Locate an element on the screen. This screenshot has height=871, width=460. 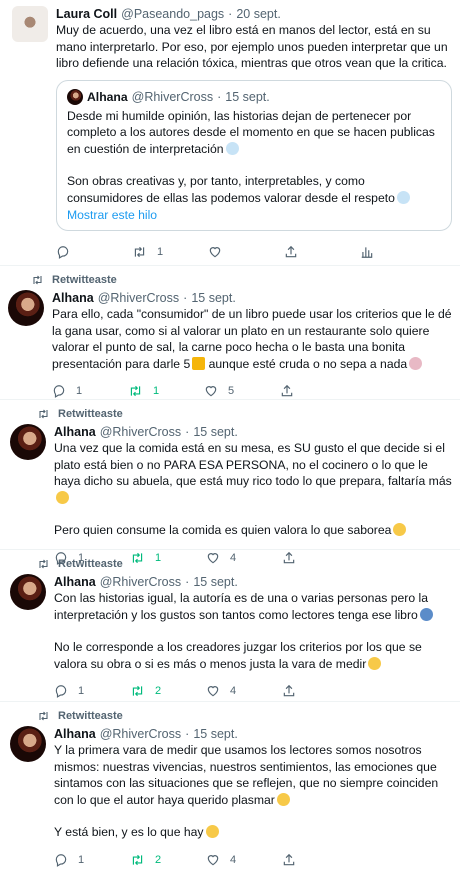
author-handle: @Paseando_pags is located at coordinates (172, 14).